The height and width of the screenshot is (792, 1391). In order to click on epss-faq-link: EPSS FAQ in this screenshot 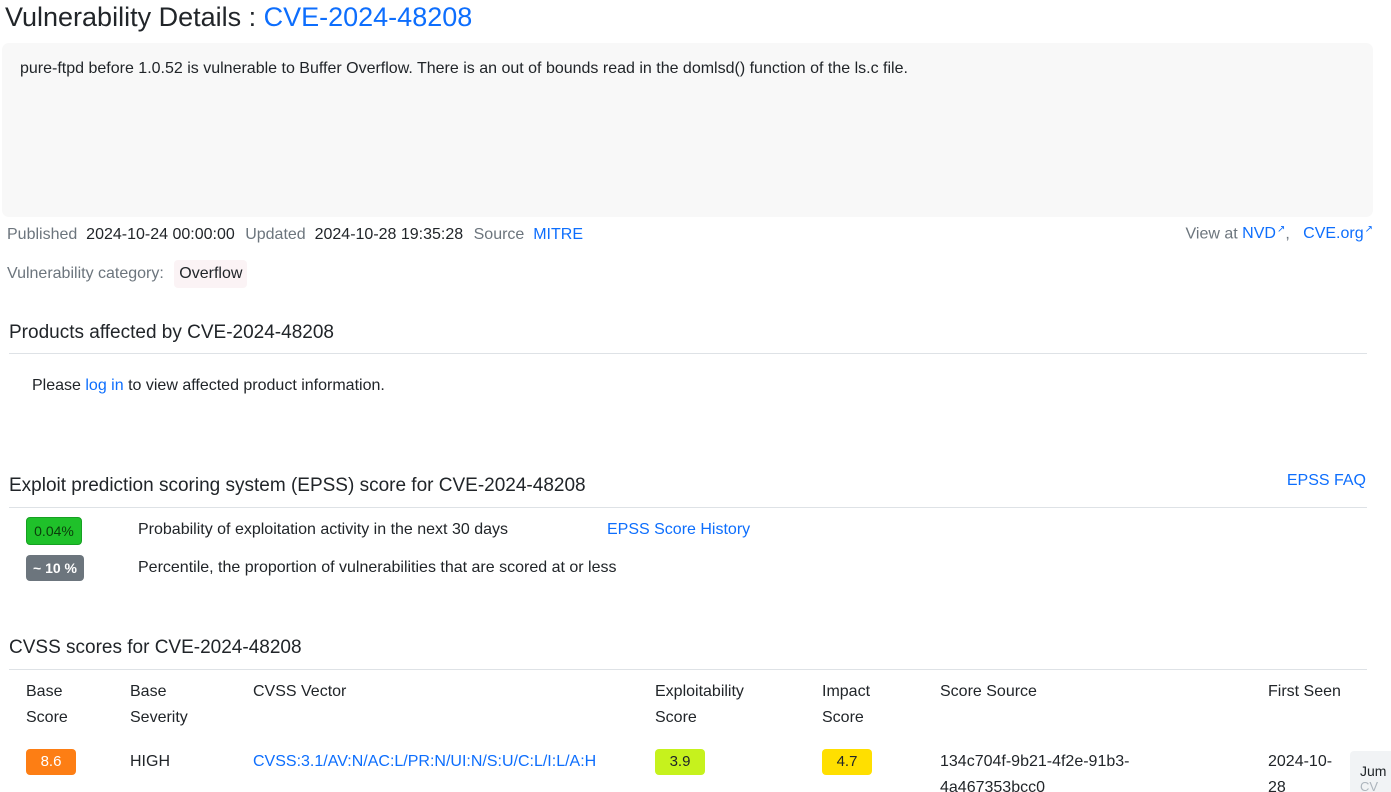, I will do `click(1326, 481)`.